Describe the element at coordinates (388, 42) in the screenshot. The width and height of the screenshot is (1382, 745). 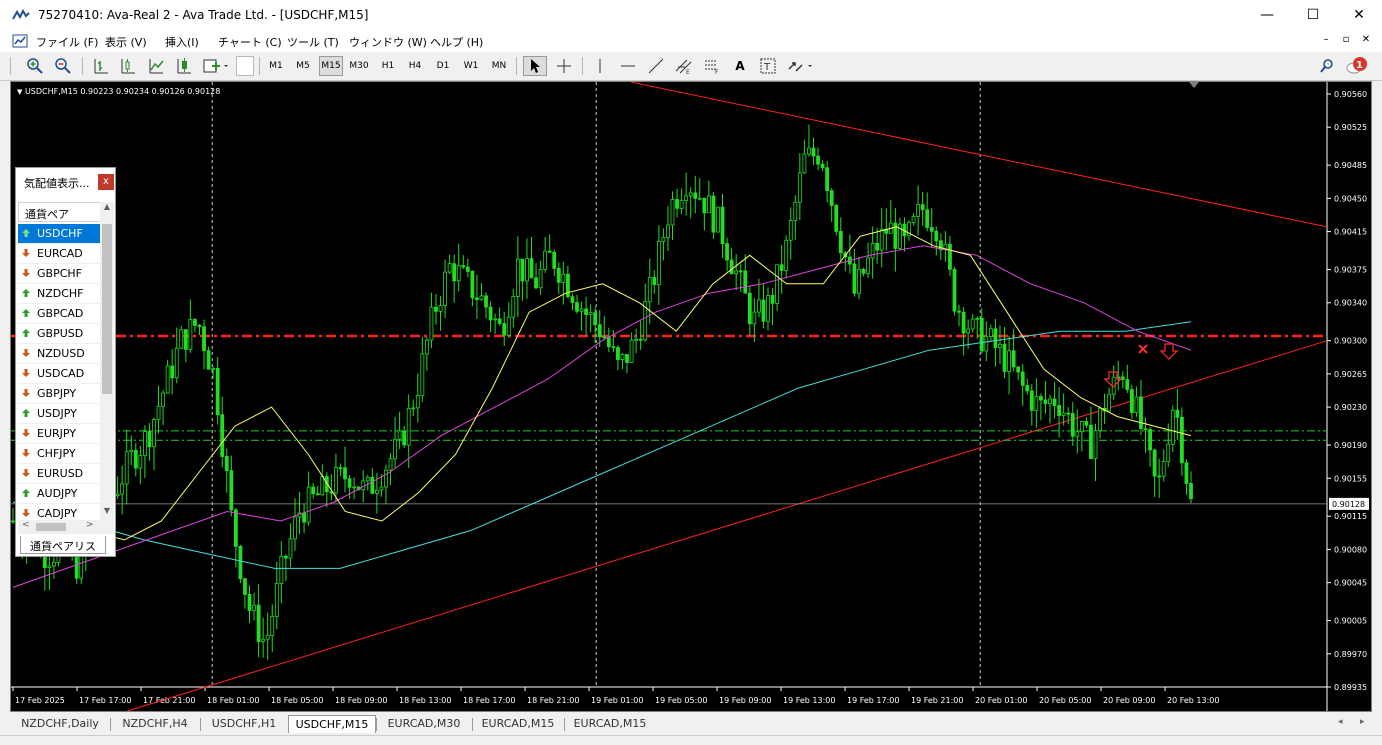
I see `menu-window: ウィンドウ (W)` at that location.